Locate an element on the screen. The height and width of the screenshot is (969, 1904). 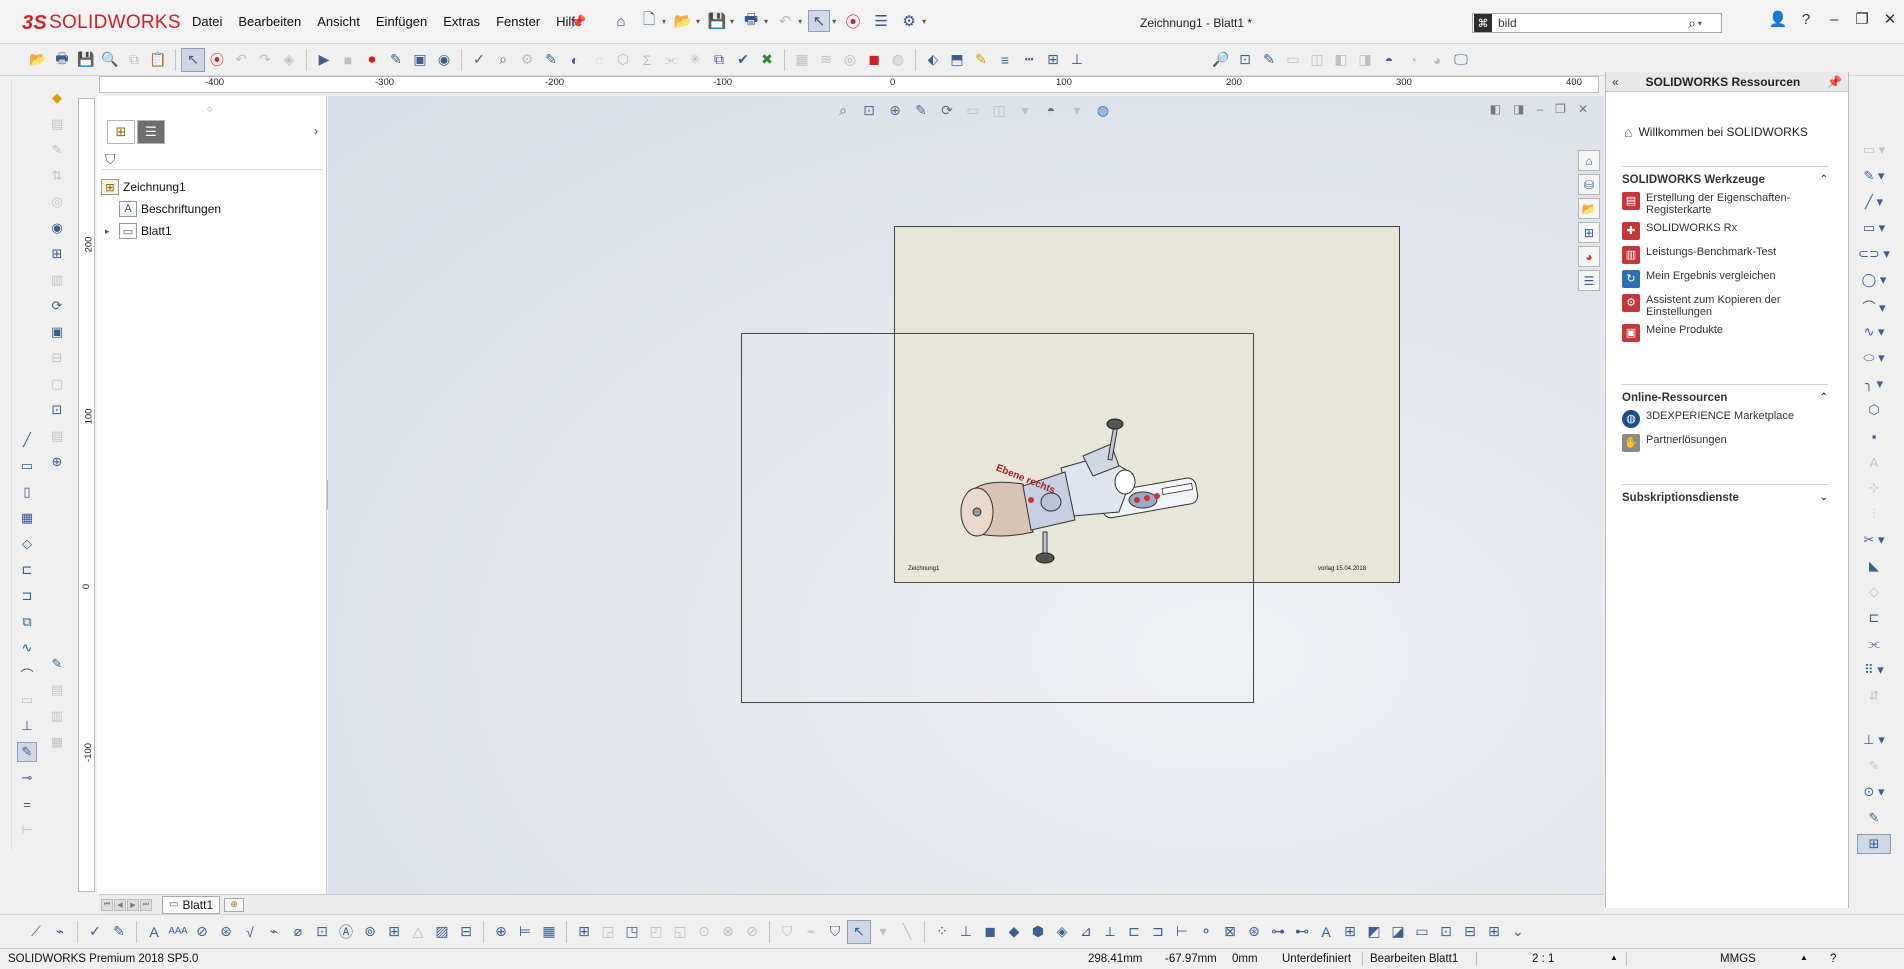
move-entities-icon: ⫘ is located at coordinates (1874, 644).